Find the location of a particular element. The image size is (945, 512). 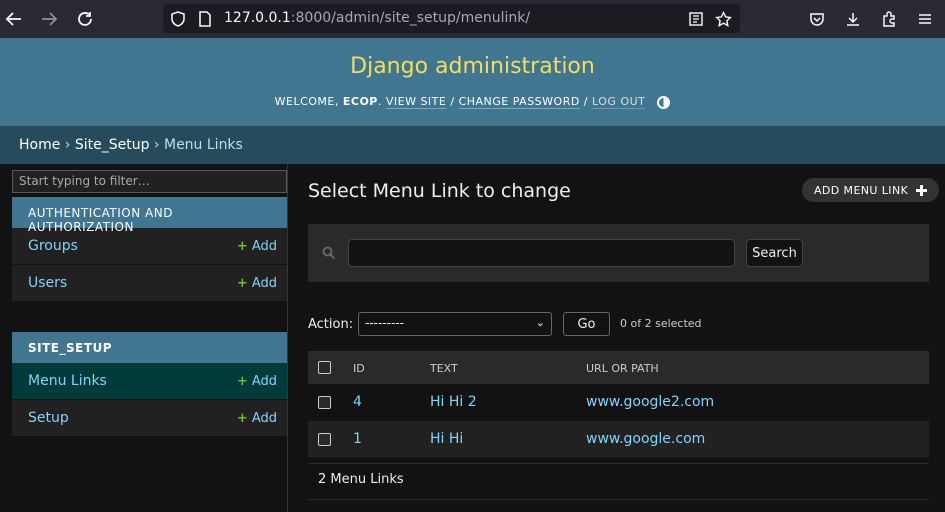

table-header: ID TEXT URL OR PATH is located at coordinates (618, 367).